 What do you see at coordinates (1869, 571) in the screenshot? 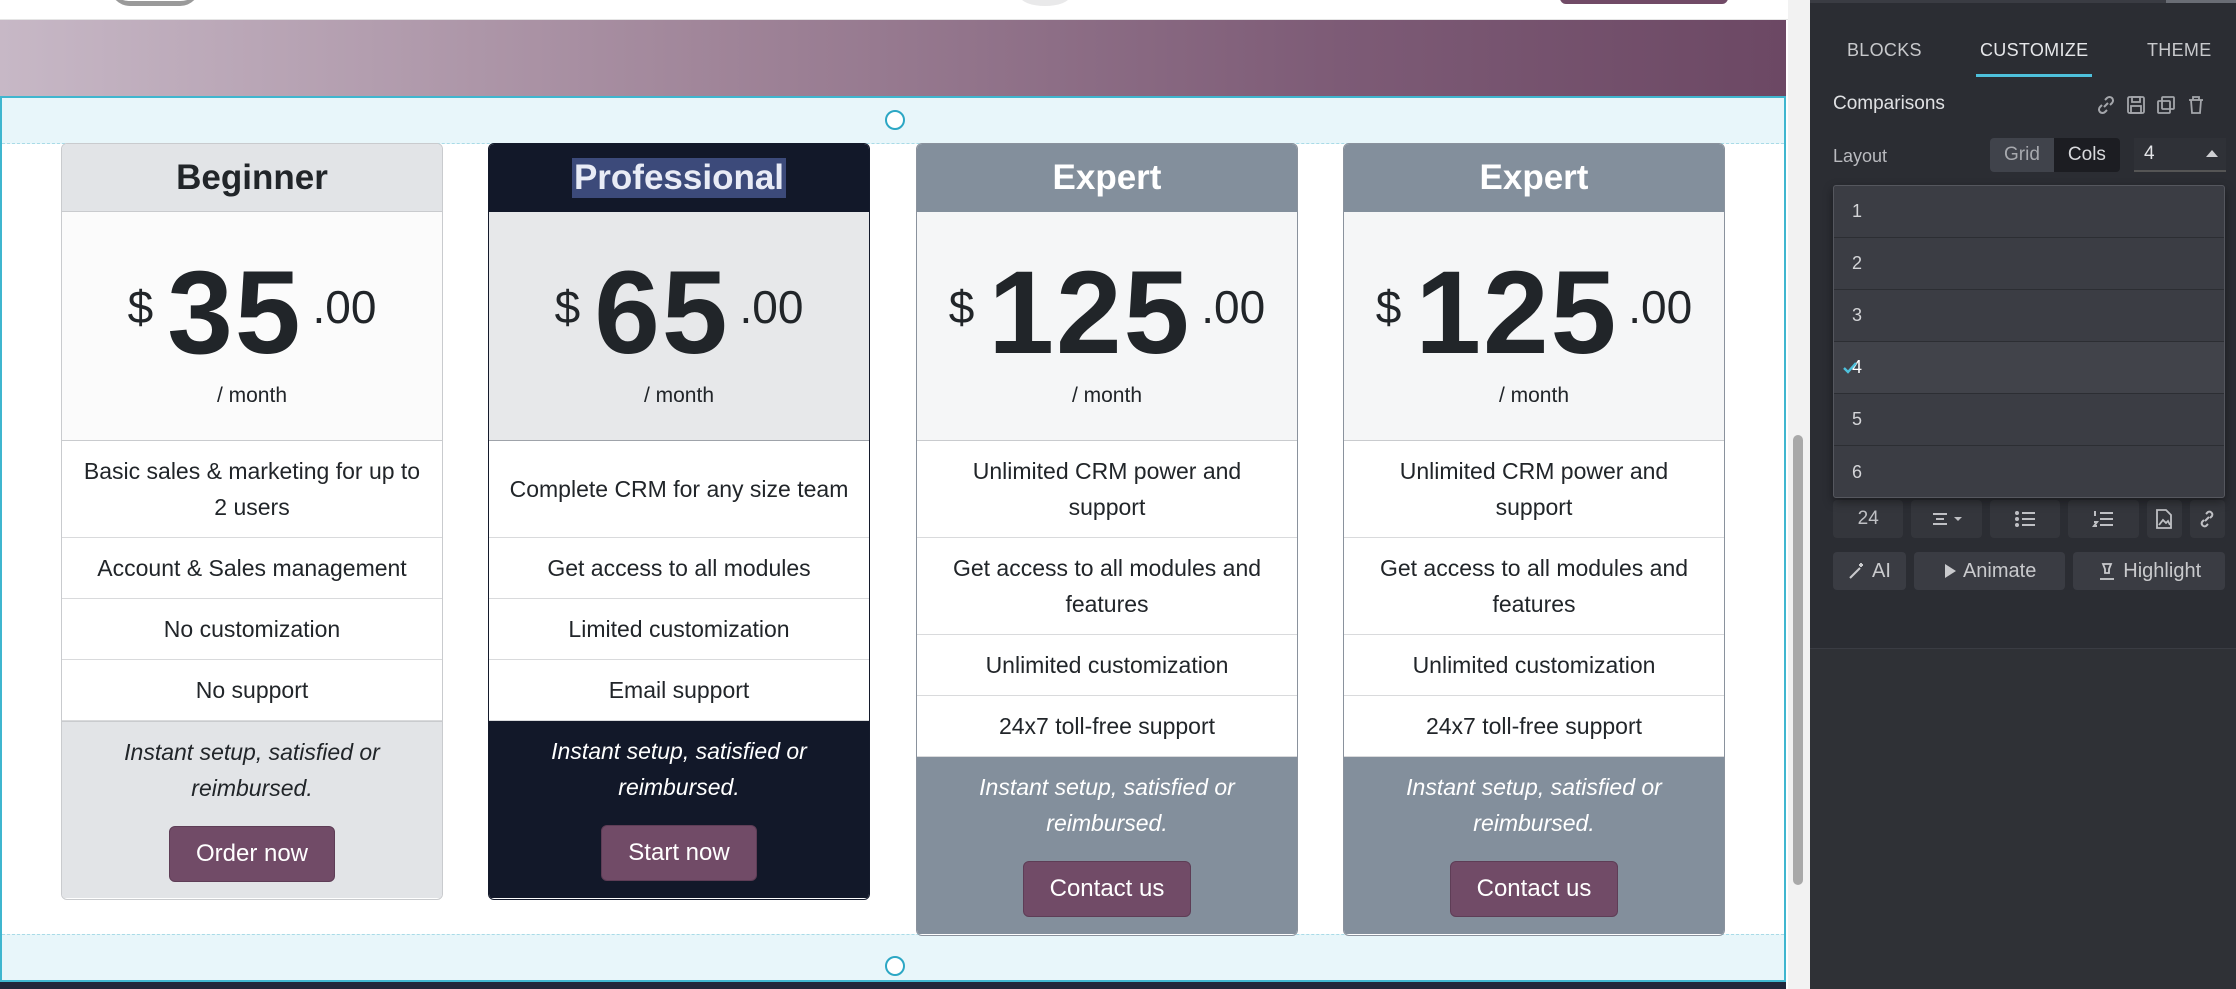
I see `ai-button: AI` at bounding box center [1869, 571].